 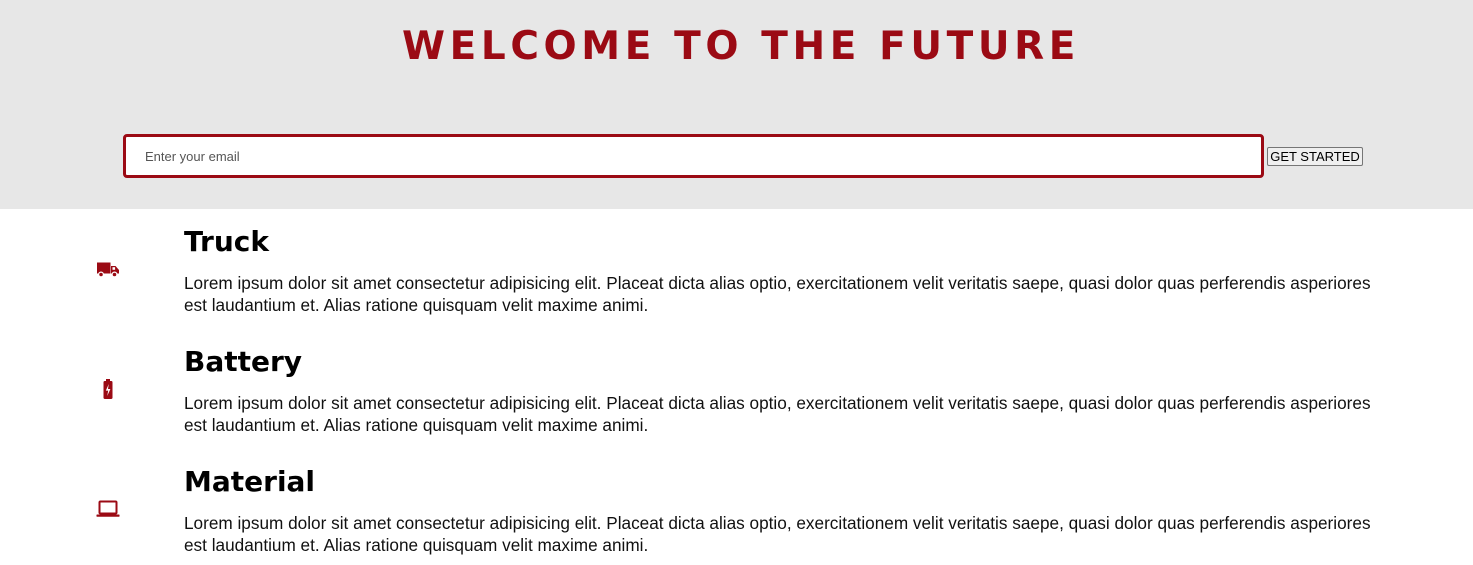 I want to click on signup-form: GET STARTED, so click(x=743, y=156).